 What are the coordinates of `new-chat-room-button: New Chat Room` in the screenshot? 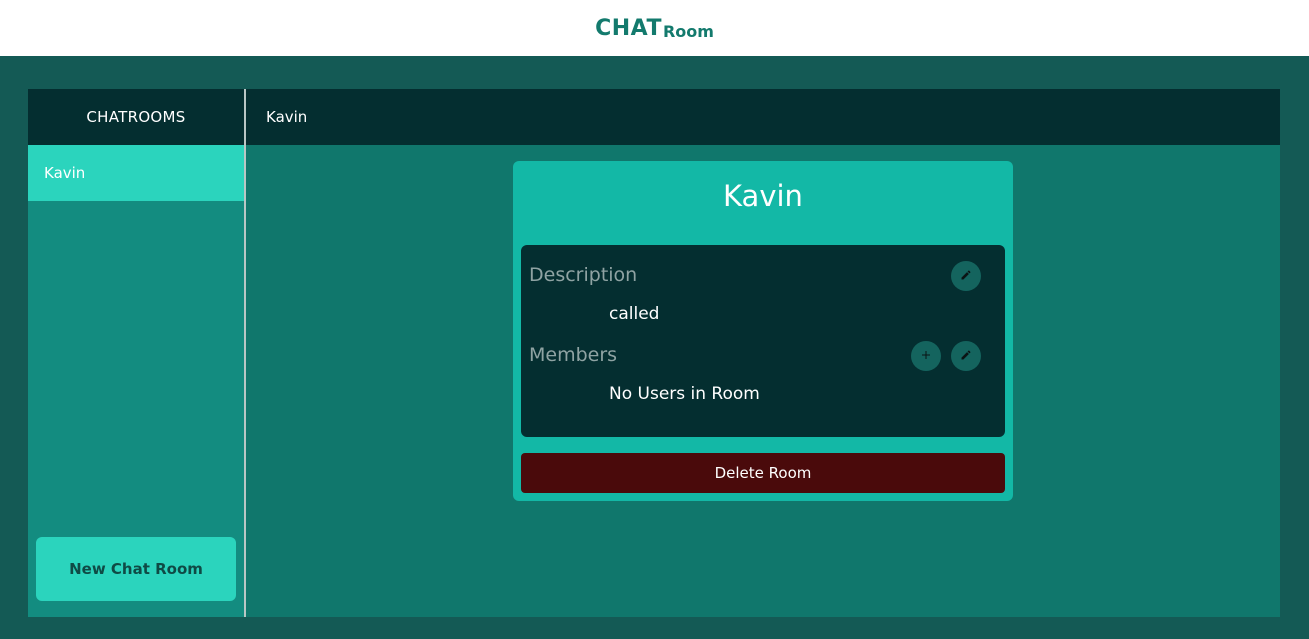 It's located at (136, 569).